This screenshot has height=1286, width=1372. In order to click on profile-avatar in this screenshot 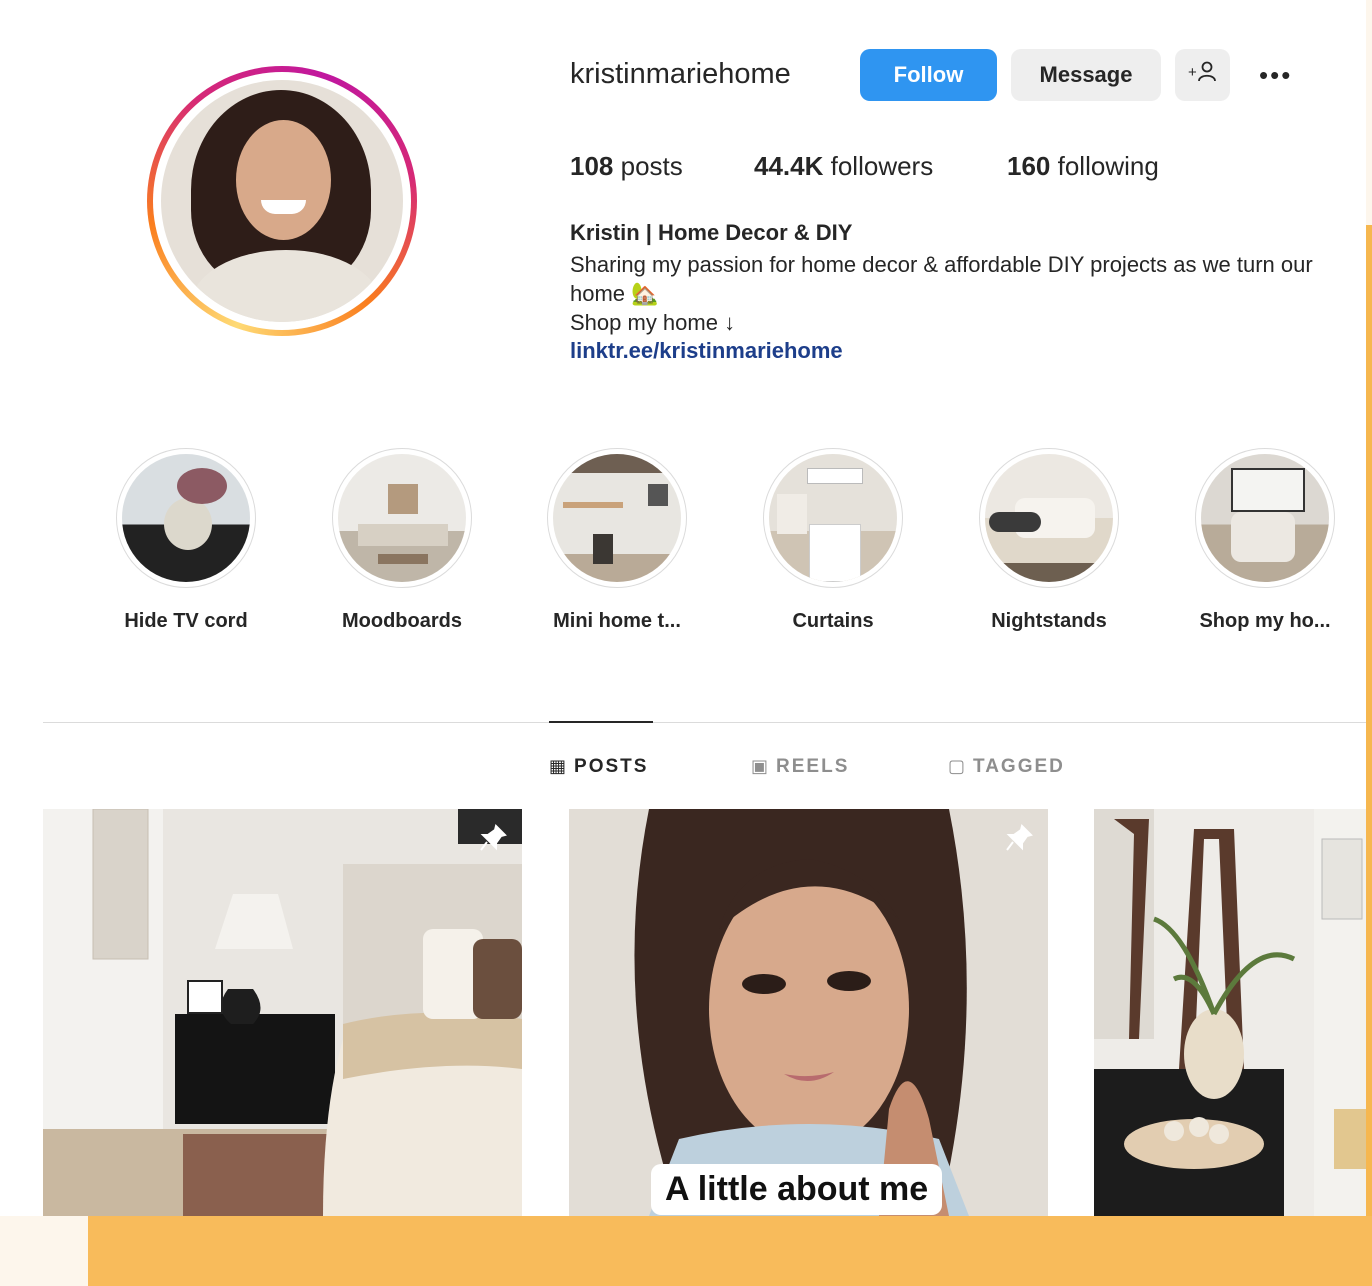, I will do `click(282, 201)`.